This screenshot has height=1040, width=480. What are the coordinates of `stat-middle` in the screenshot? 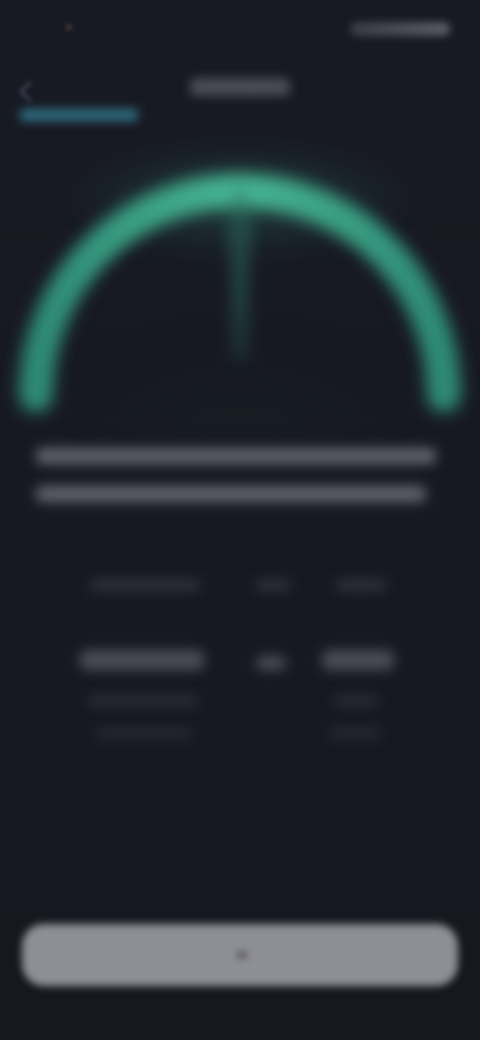 It's located at (276, 625).